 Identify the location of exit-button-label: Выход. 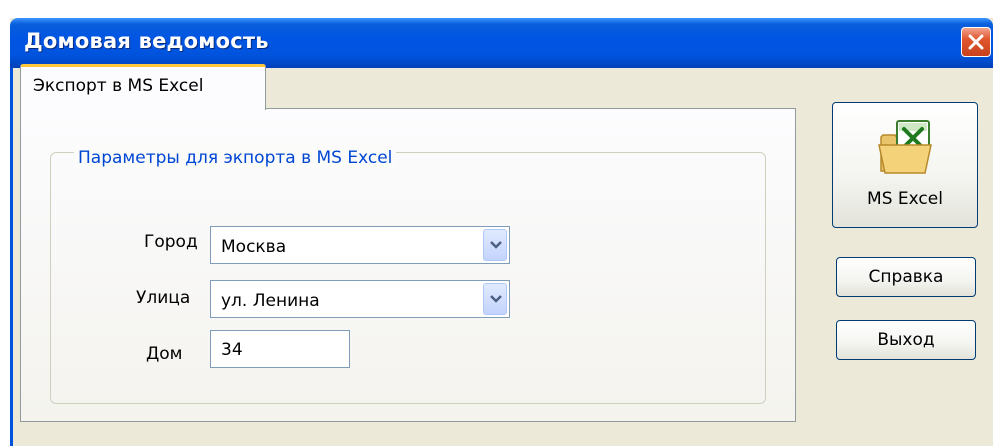
(906, 340).